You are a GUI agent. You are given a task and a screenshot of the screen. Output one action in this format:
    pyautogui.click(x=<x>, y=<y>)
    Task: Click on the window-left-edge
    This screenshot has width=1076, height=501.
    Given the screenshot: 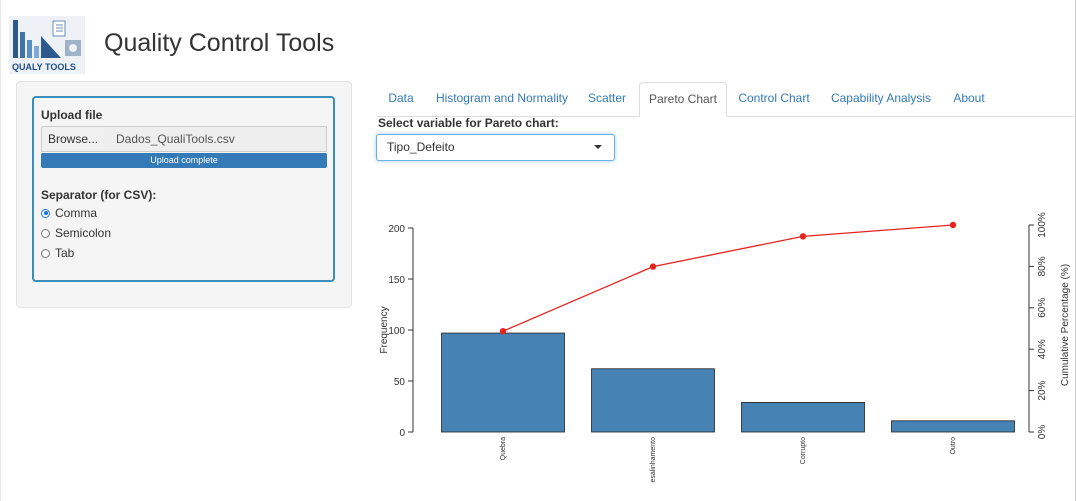 What is the action you would take?
    pyautogui.click(x=0, y=250)
    